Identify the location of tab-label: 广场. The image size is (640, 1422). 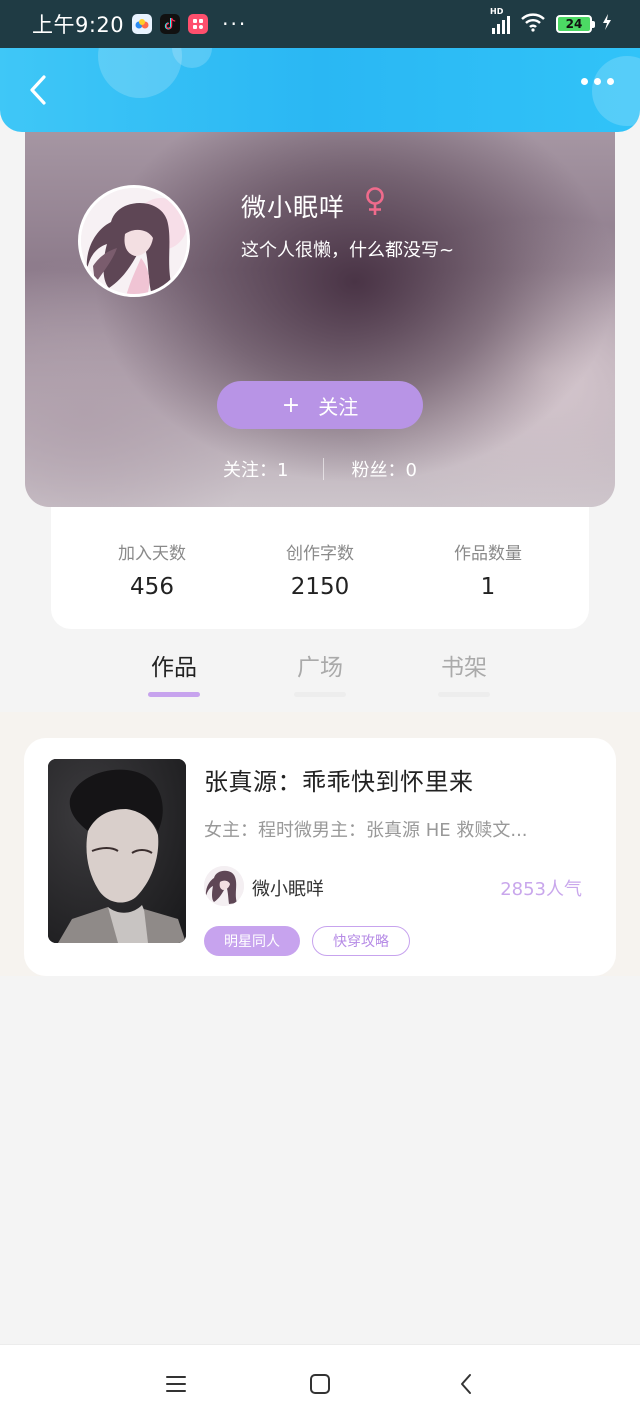
(320, 668).